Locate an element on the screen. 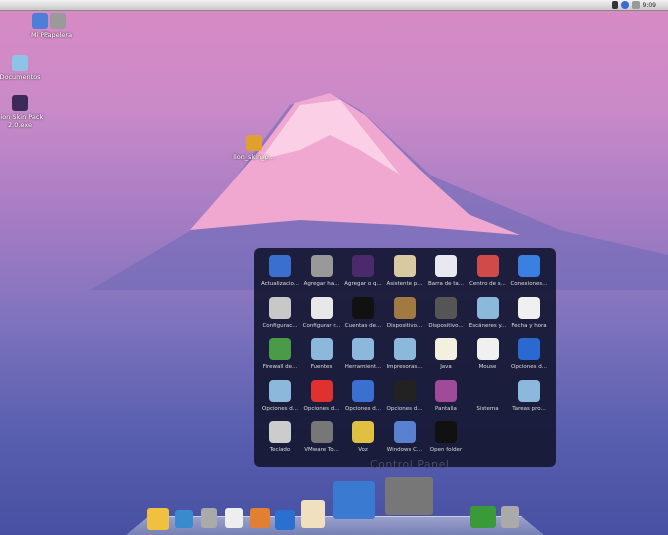 The width and height of the screenshot is (668, 535). globe-icon is located at coordinates (529, 266).